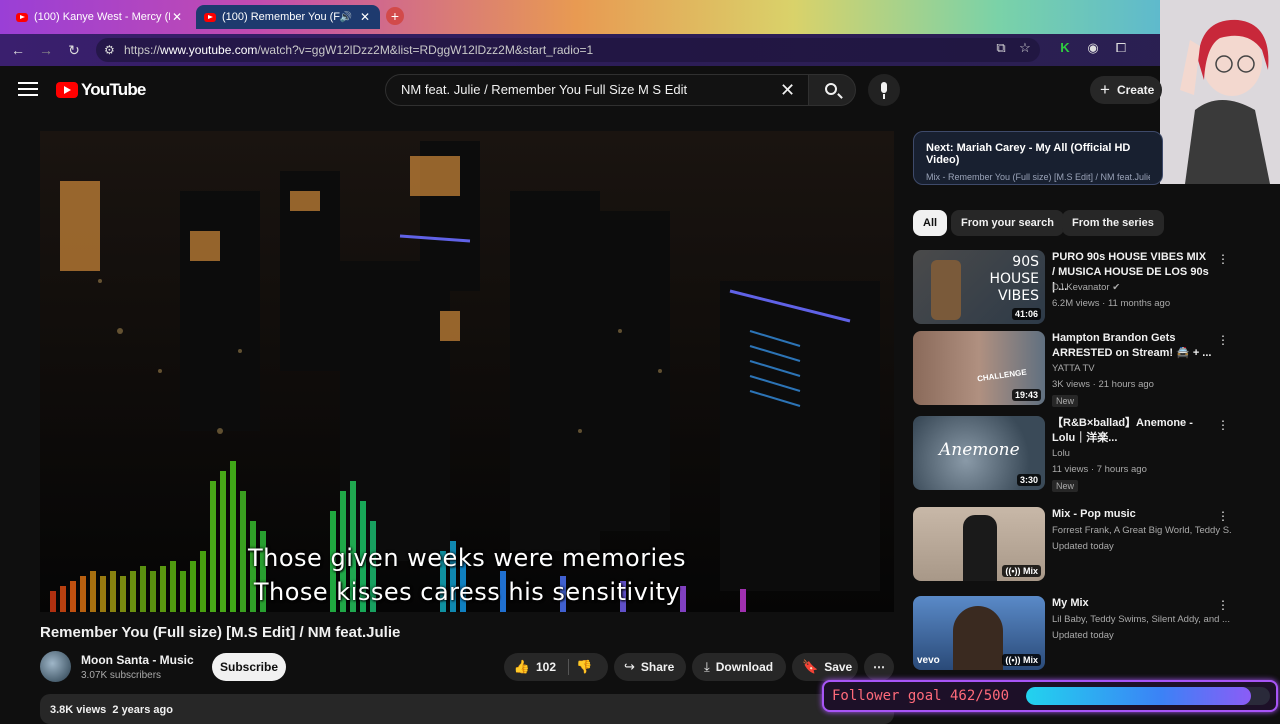 This screenshot has width=1280, height=724. I want to click on url-host: www.youtube.com, so click(209, 50).